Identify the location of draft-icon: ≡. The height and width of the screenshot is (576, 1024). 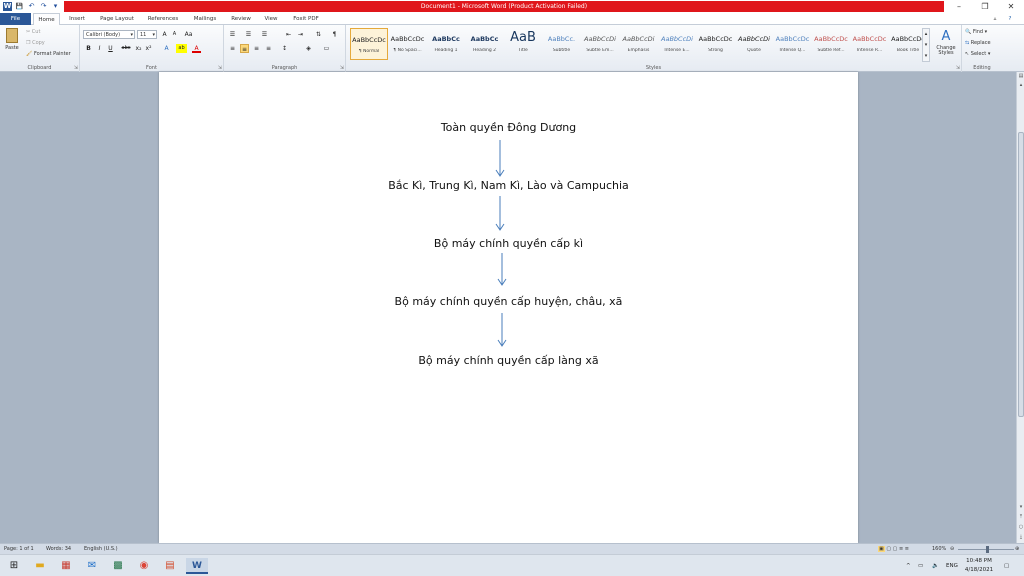
(907, 549).